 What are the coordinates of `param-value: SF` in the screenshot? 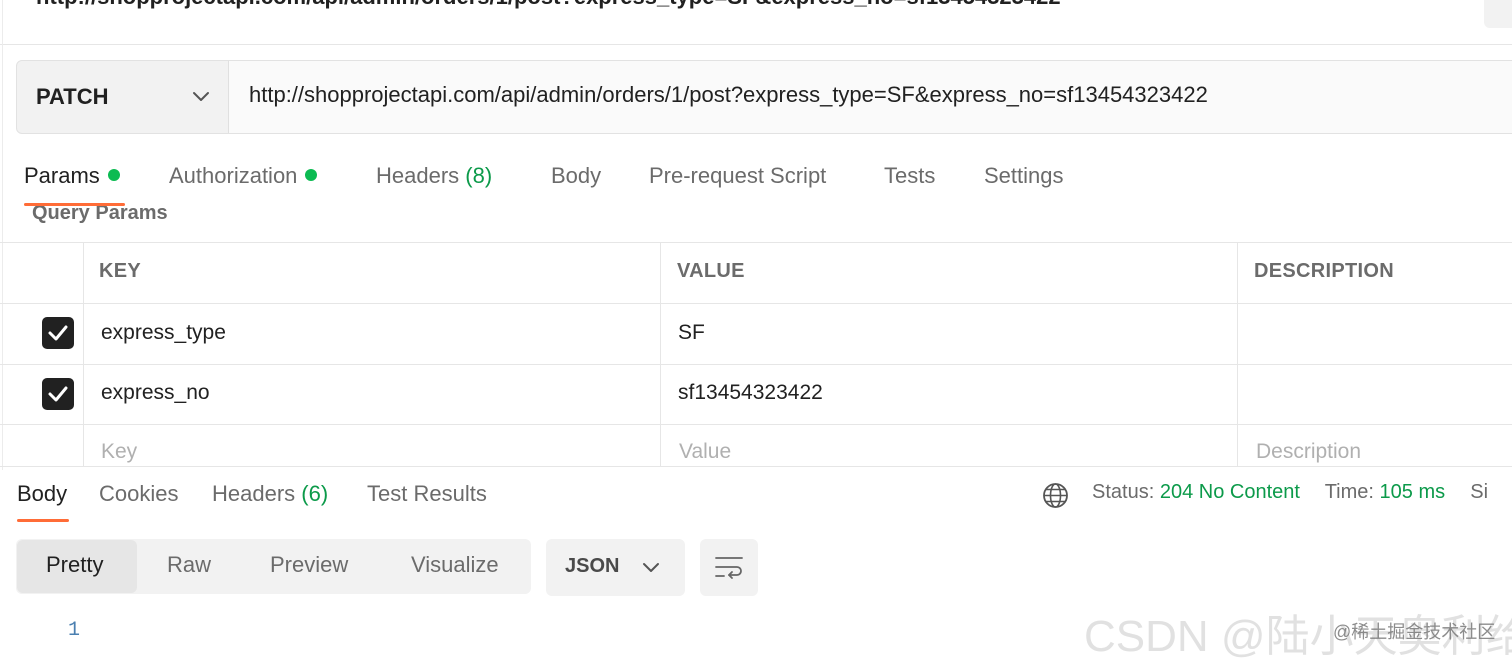 It's located at (691, 333).